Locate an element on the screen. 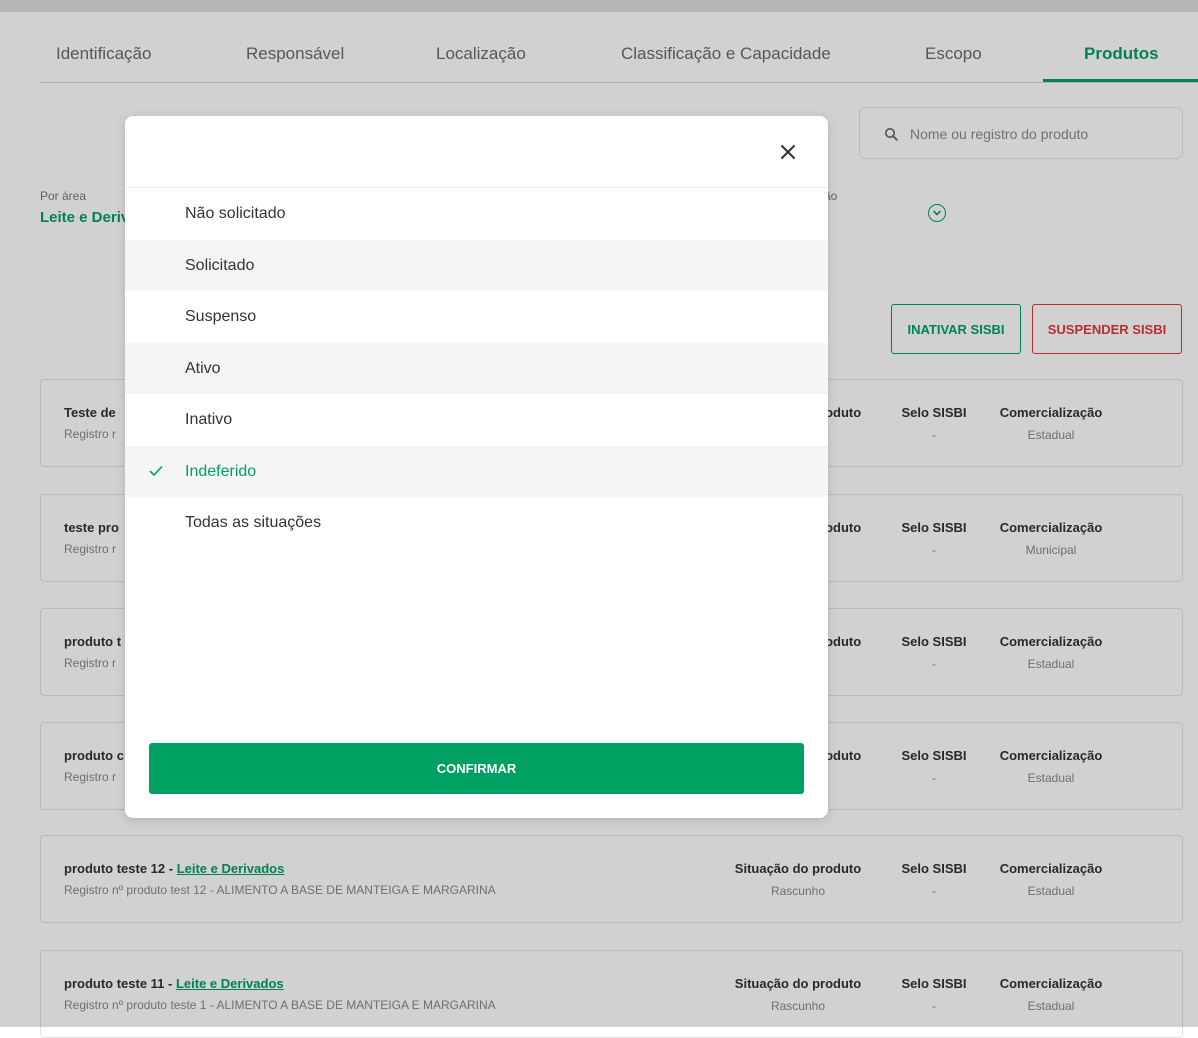  check-icon is located at coordinates (156, 471).